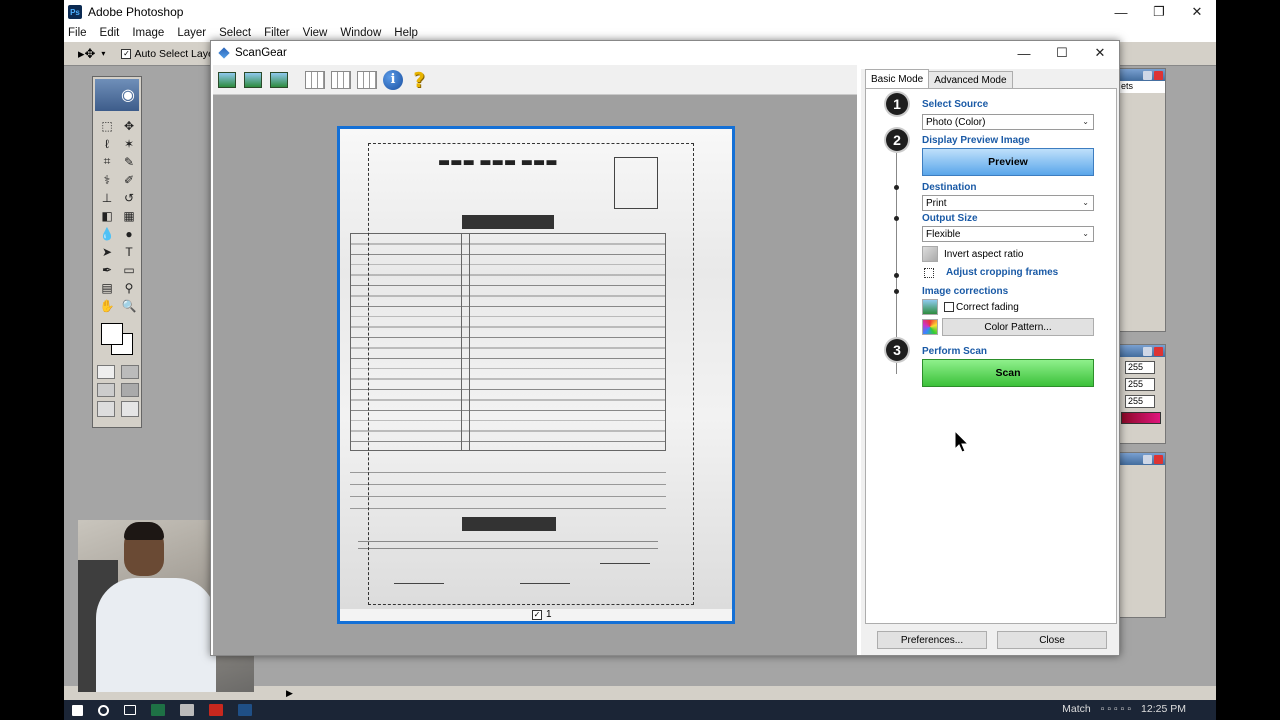  What do you see at coordinates (106, 372) in the screenshot?
I see `quick-mask-off-icon` at bounding box center [106, 372].